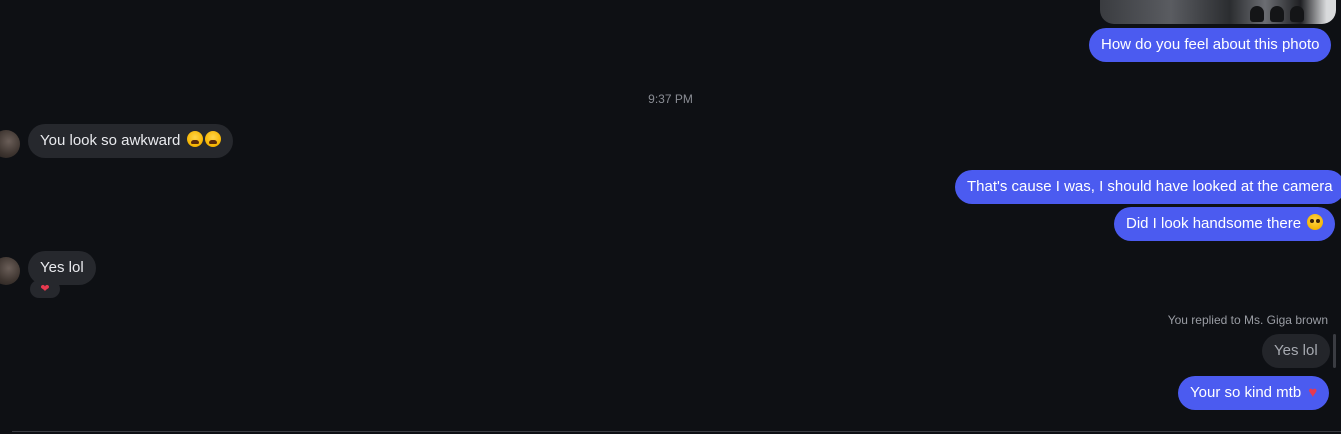  Describe the element at coordinates (1313, 392) in the screenshot. I see `heart-icon: ♥` at that location.